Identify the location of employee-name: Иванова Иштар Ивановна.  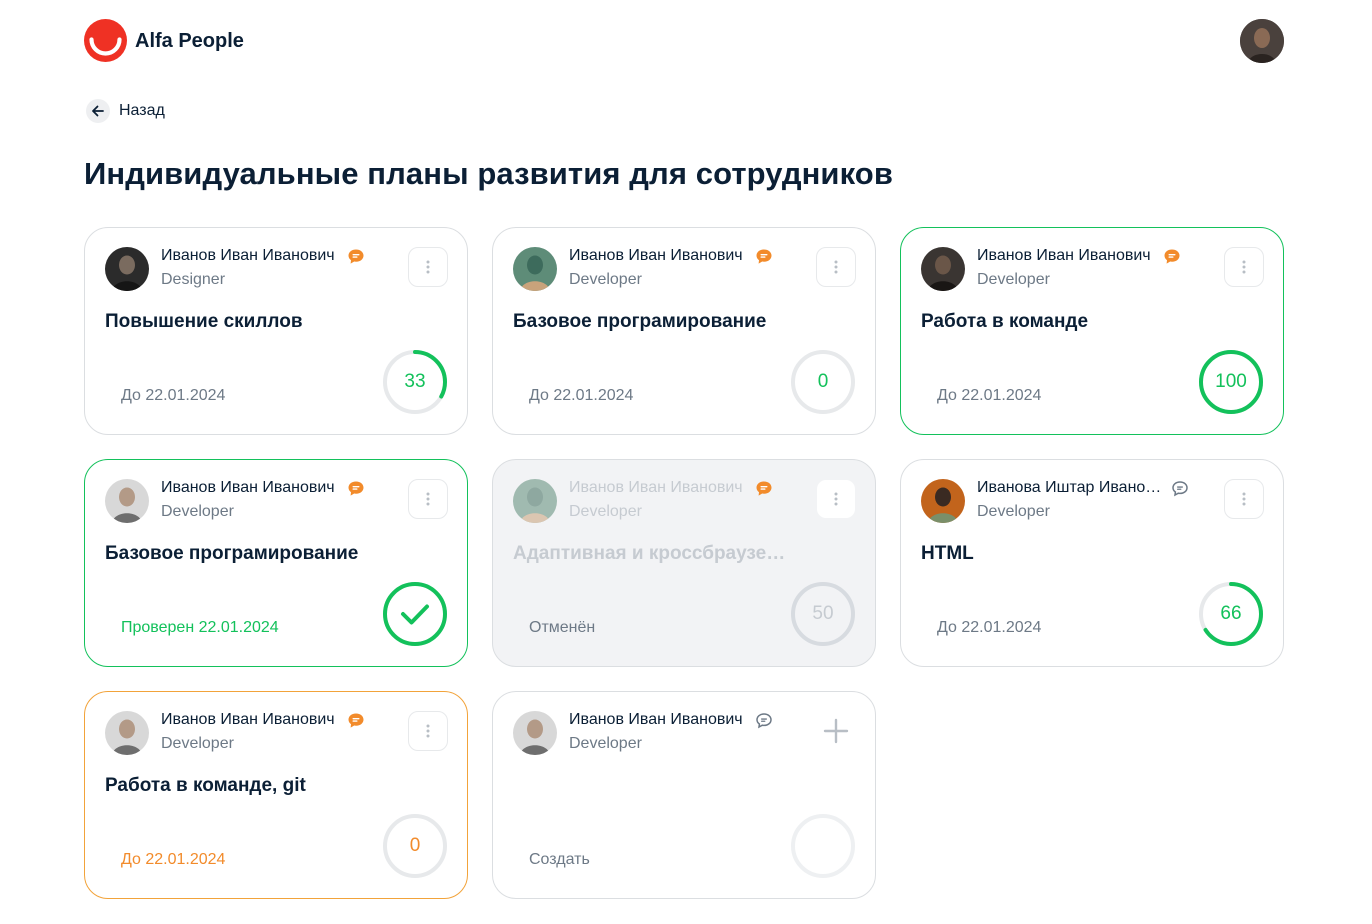
(1072, 487).